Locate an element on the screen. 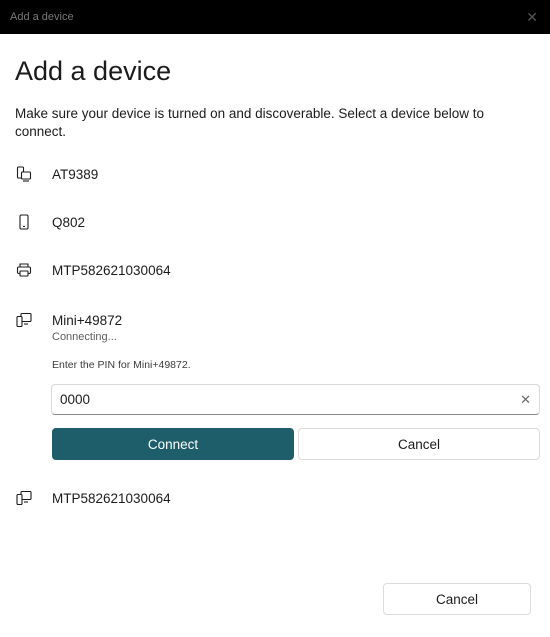  pin-input is located at coordinates (290, 399).